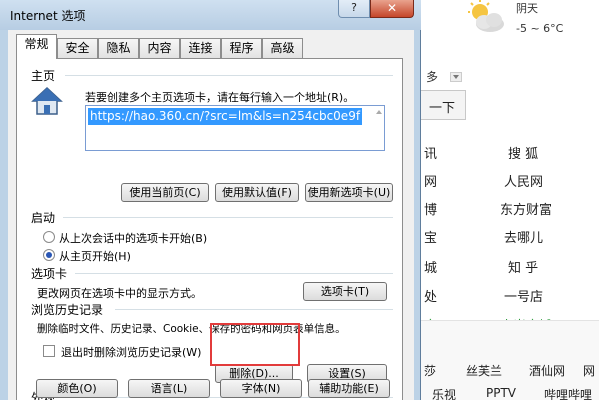 The height and width of the screenshot is (400, 599). I want to click on tab-content: 内容, so click(159, 48).